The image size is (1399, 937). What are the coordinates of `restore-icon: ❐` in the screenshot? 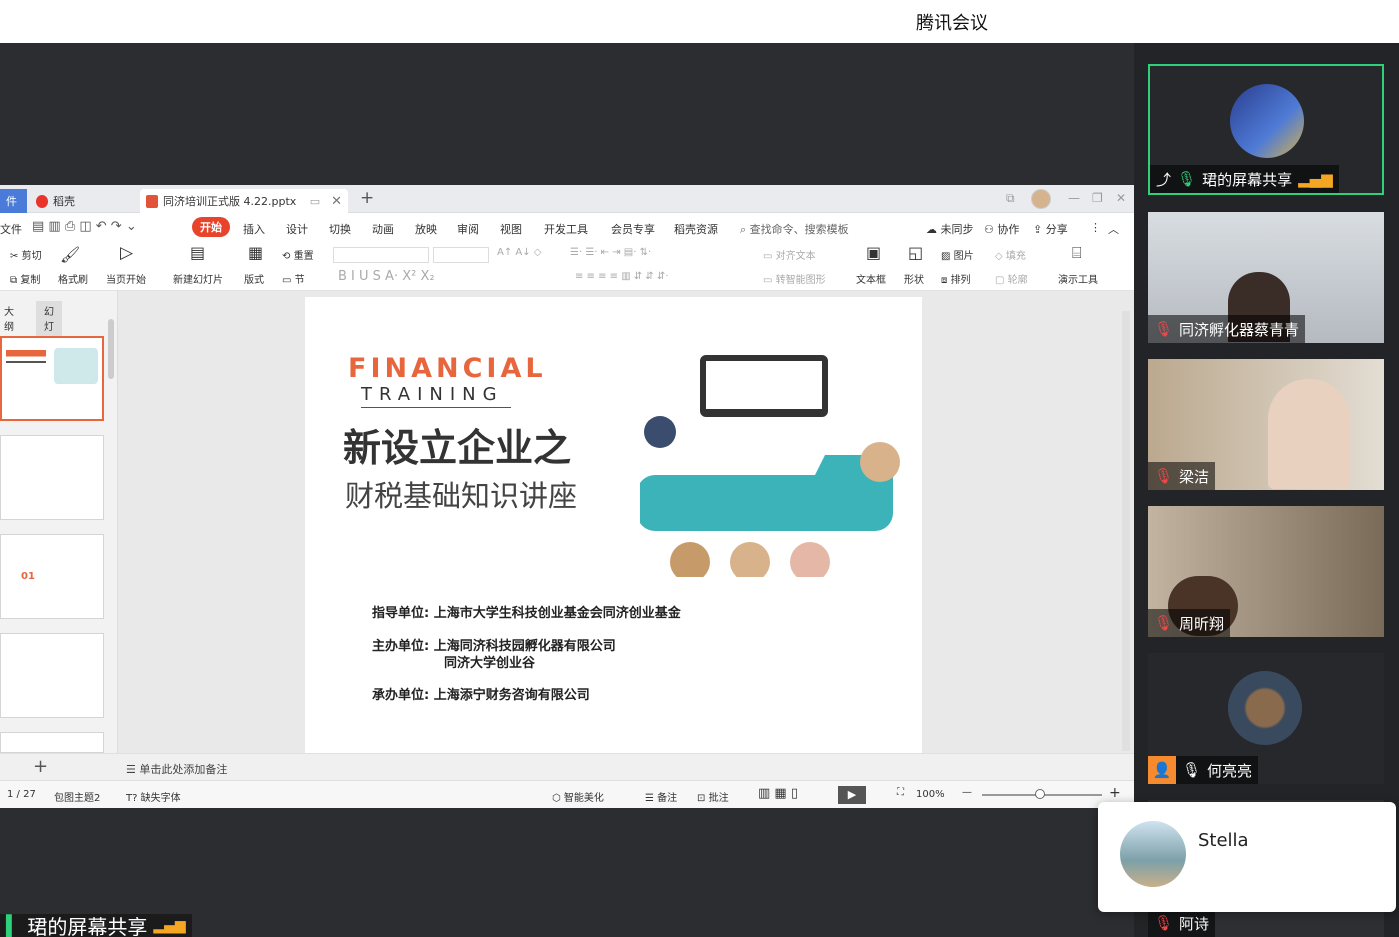 It's located at (1097, 198).